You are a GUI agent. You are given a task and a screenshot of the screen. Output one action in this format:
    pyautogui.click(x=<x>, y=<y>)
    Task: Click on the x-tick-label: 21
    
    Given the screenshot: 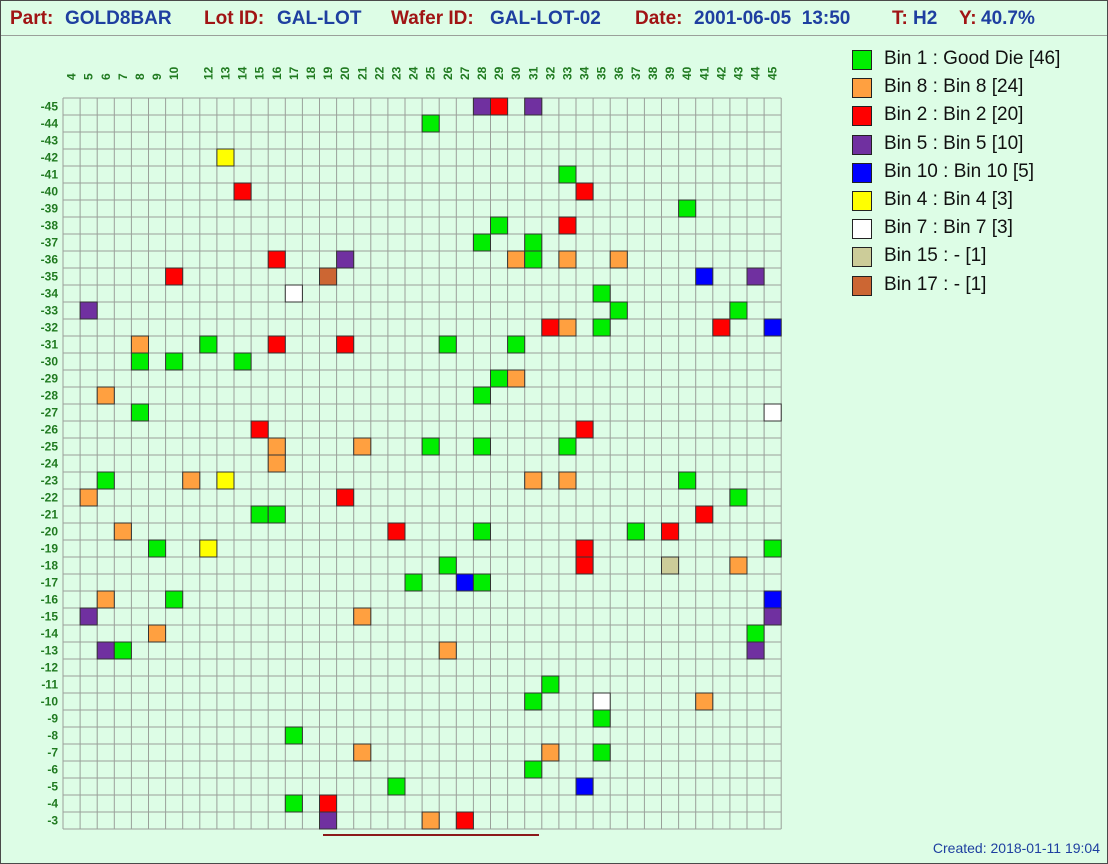 What is the action you would take?
    pyautogui.click(x=362, y=73)
    